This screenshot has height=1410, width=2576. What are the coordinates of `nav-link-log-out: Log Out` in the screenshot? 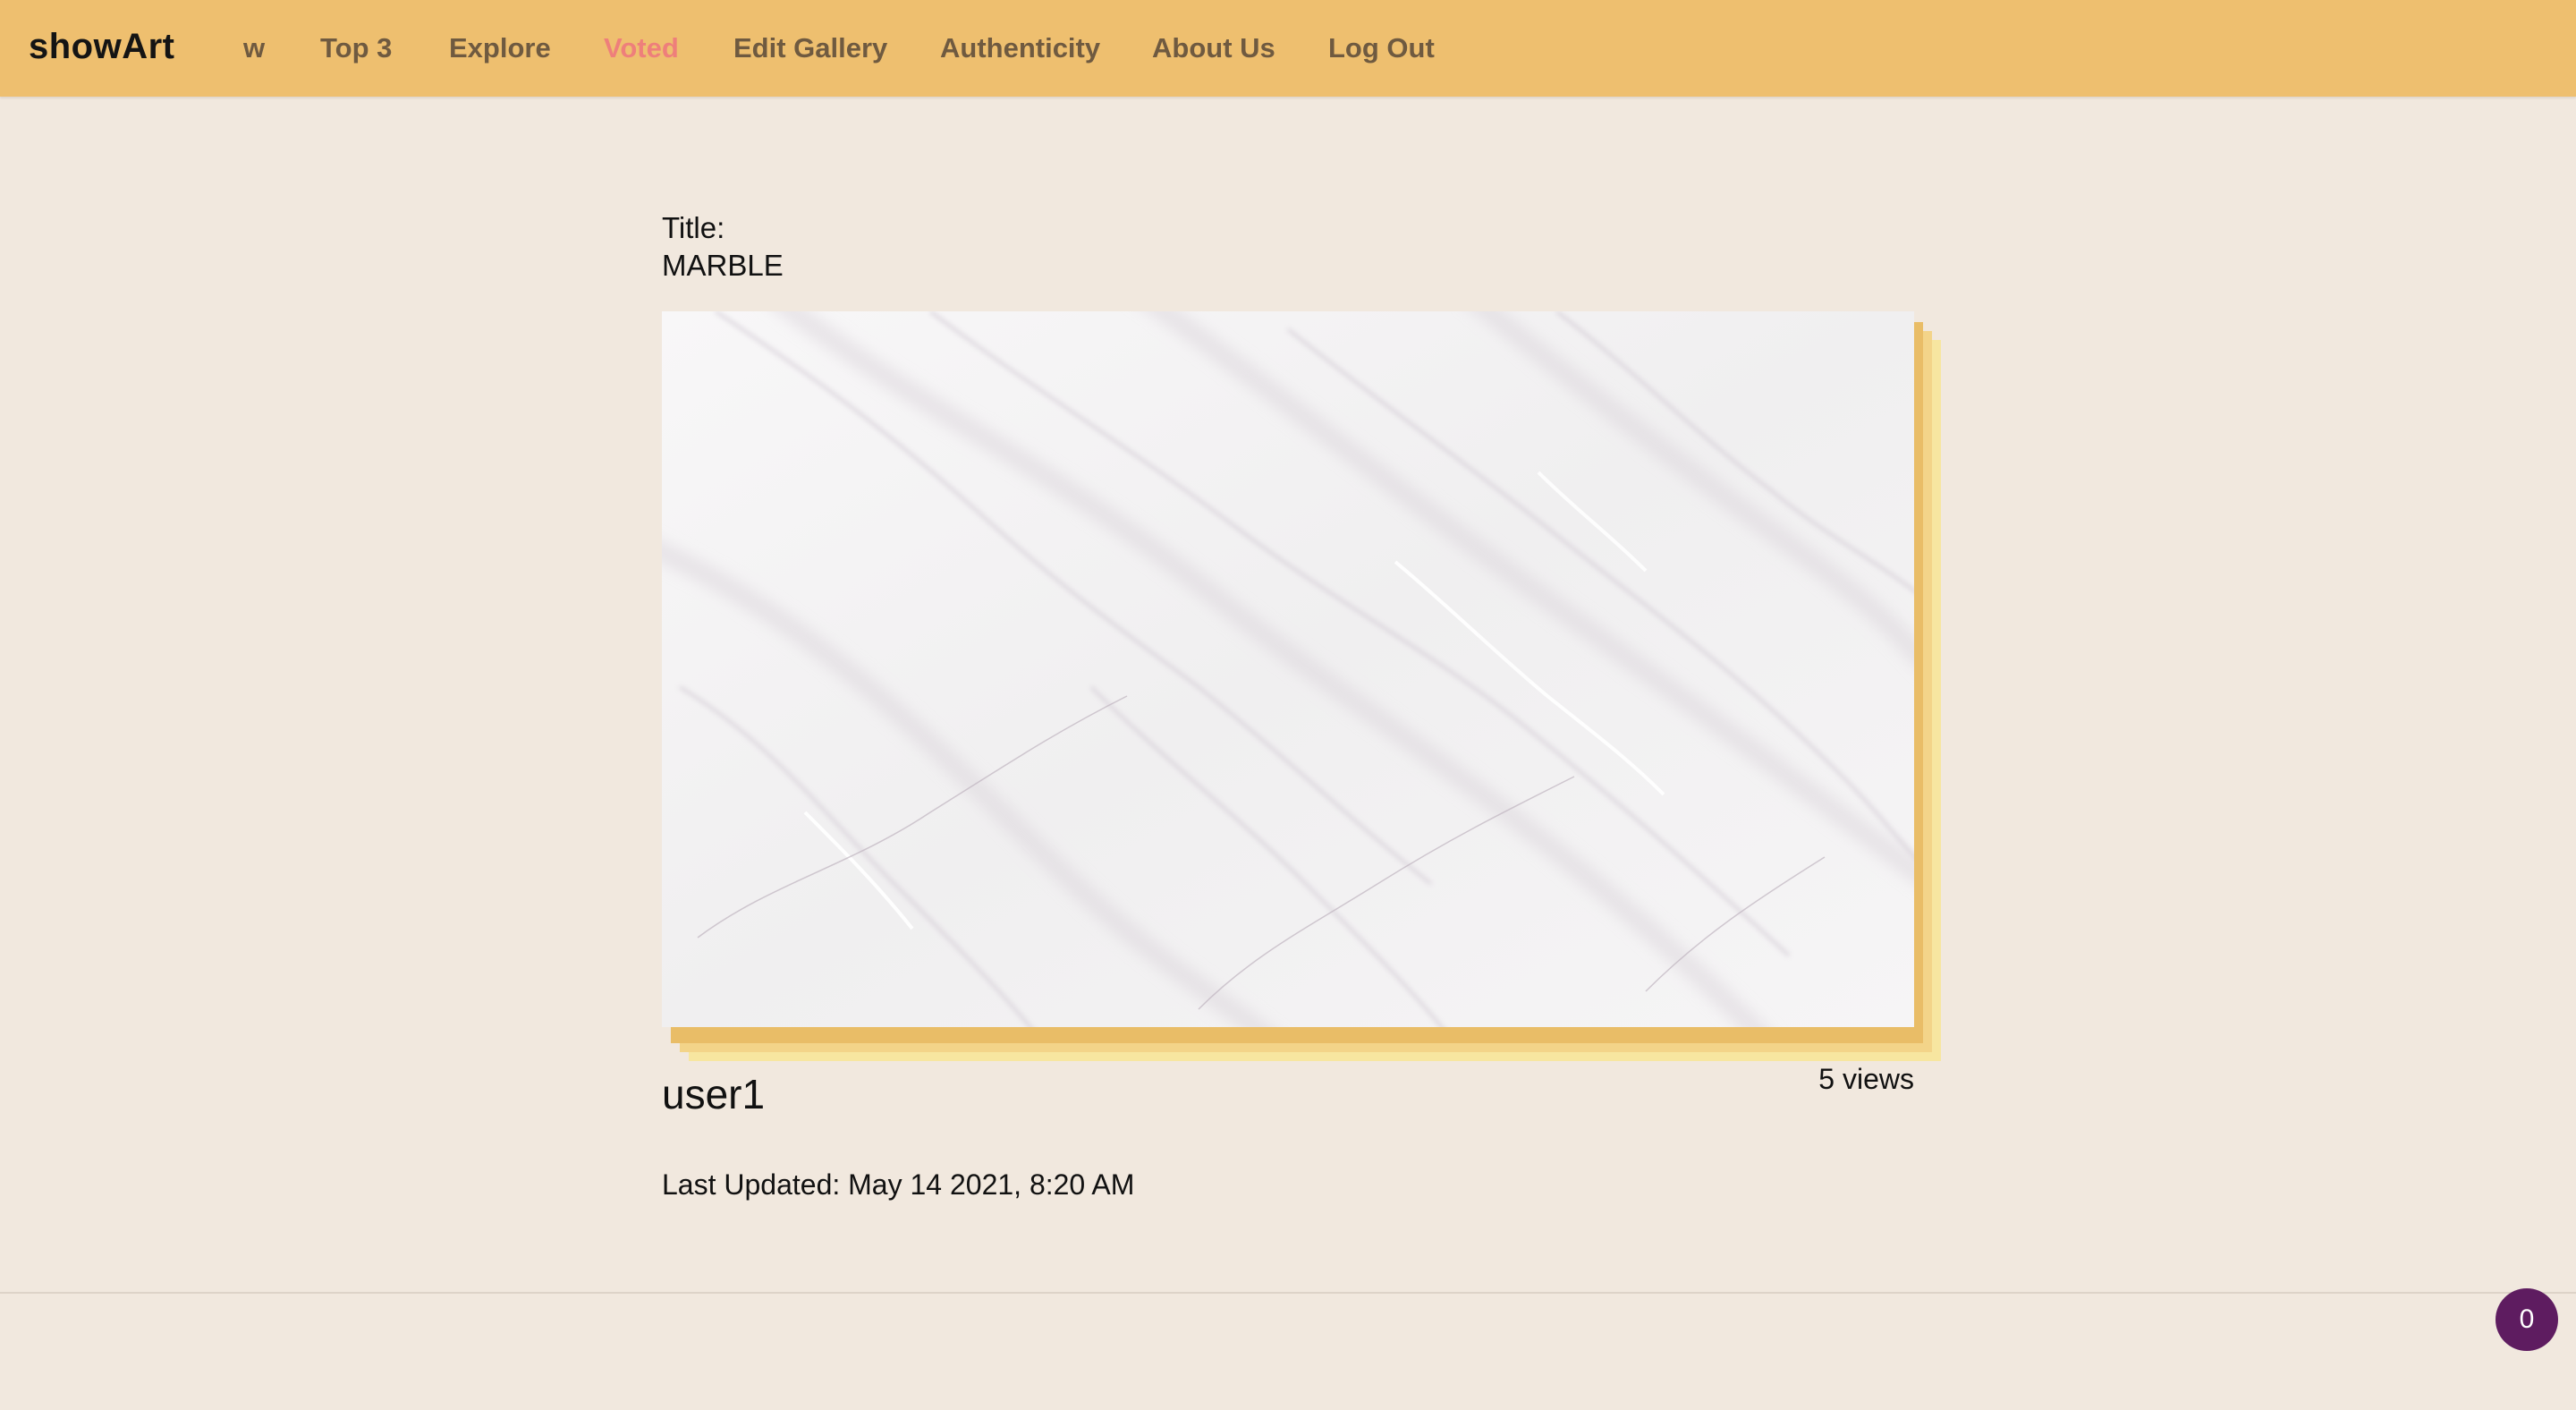 It's located at (1381, 48).